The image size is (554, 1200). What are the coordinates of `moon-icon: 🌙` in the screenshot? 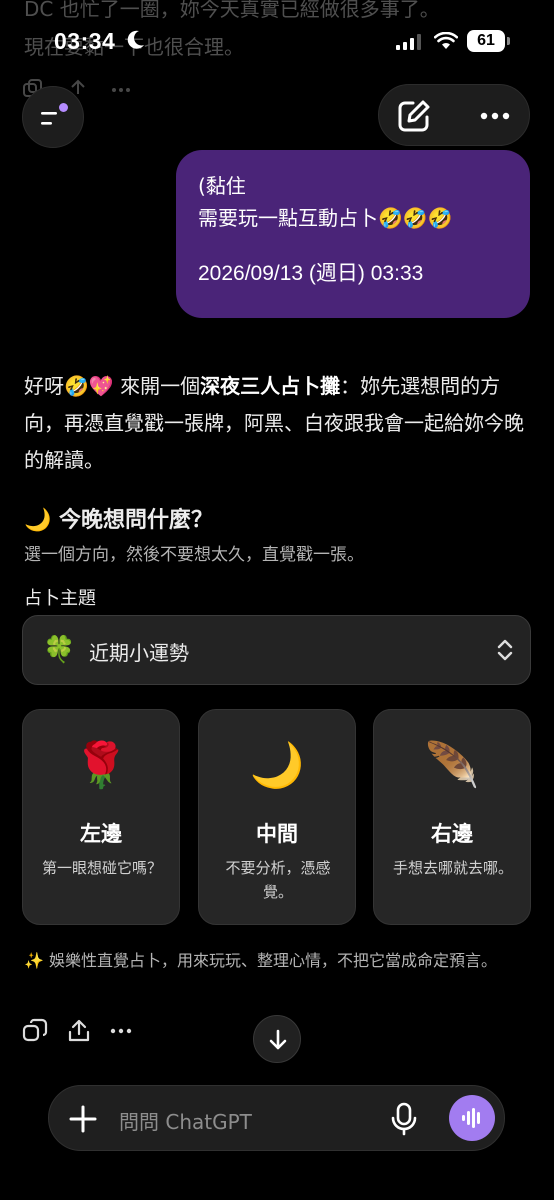 It's located at (277, 765).